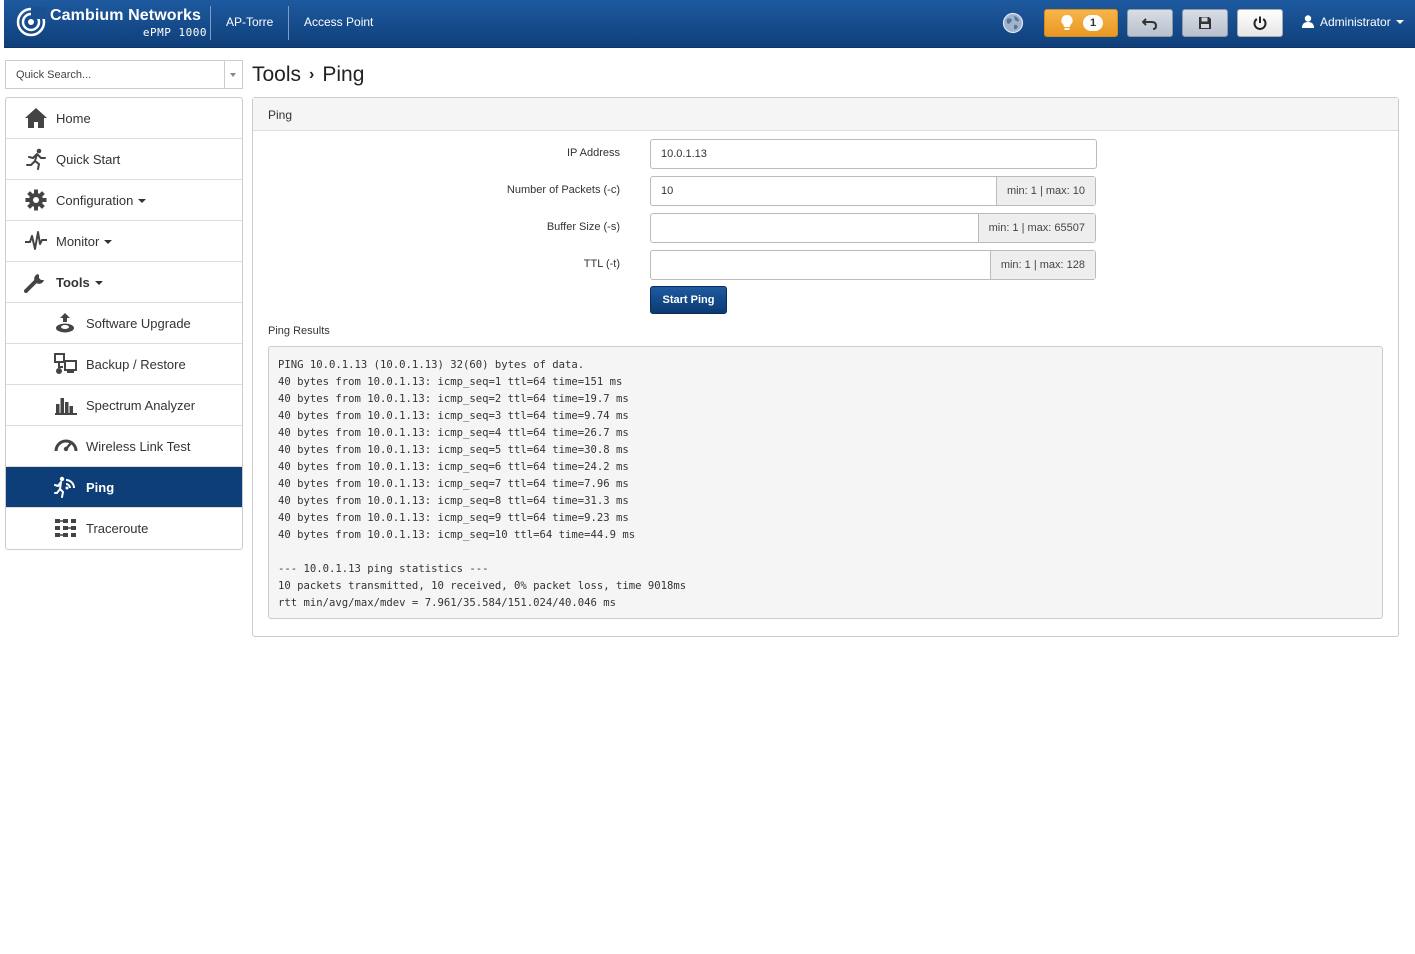 The width and height of the screenshot is (1415, 954). I want to click on breadcrumb: Tools › Ping, so click(308, 75).